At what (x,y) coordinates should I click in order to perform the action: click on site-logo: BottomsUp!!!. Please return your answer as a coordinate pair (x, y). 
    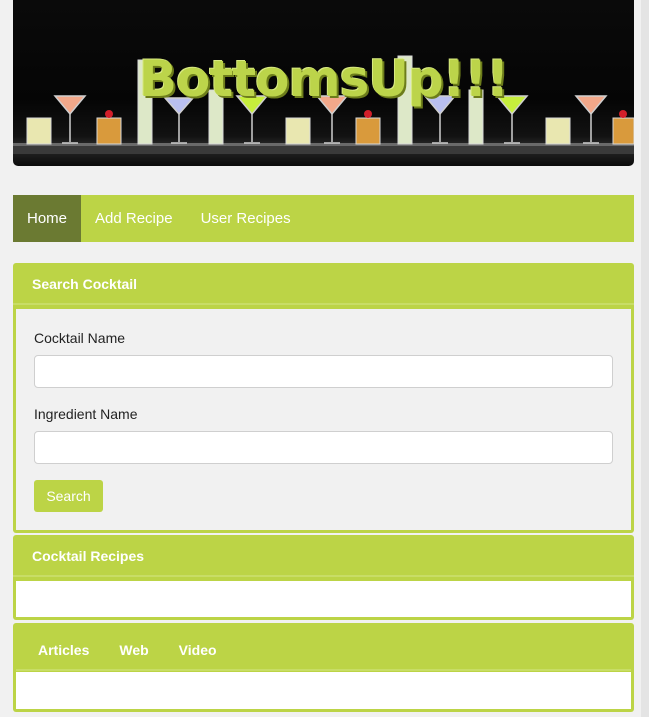
    Looking at the image, I should click on (323, 79).